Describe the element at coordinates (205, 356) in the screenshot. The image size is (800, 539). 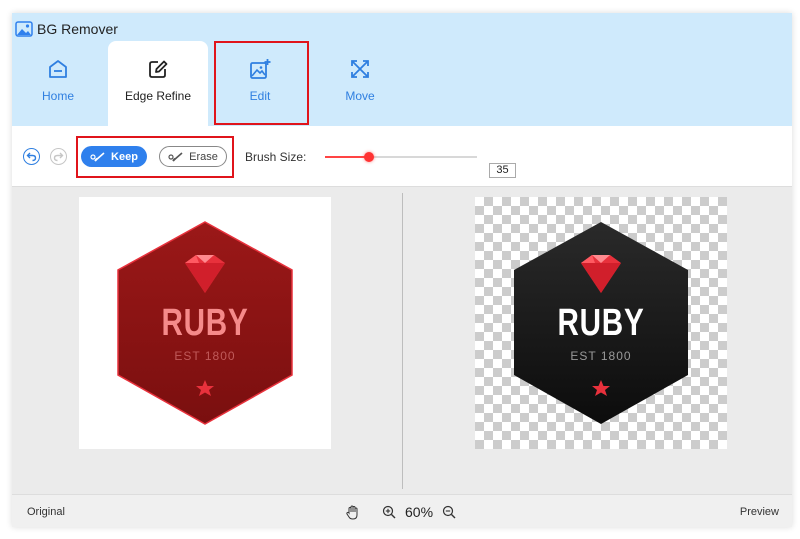
I see `badge-est-original: EST 1800` at that location.